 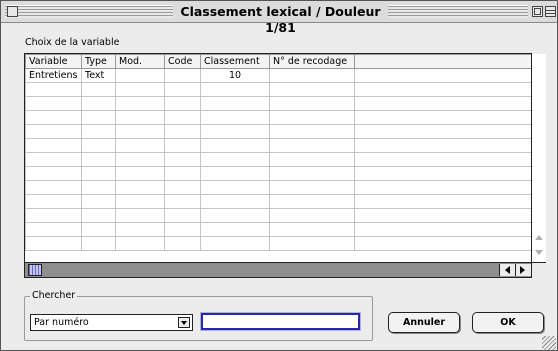 I want to click on vertical-scrollbar, so click(x=538, y=158).